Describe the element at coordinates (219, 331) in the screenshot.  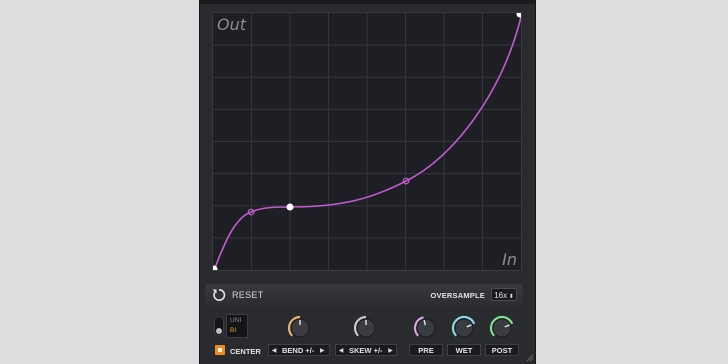
I see `toggle-knob` at that location.